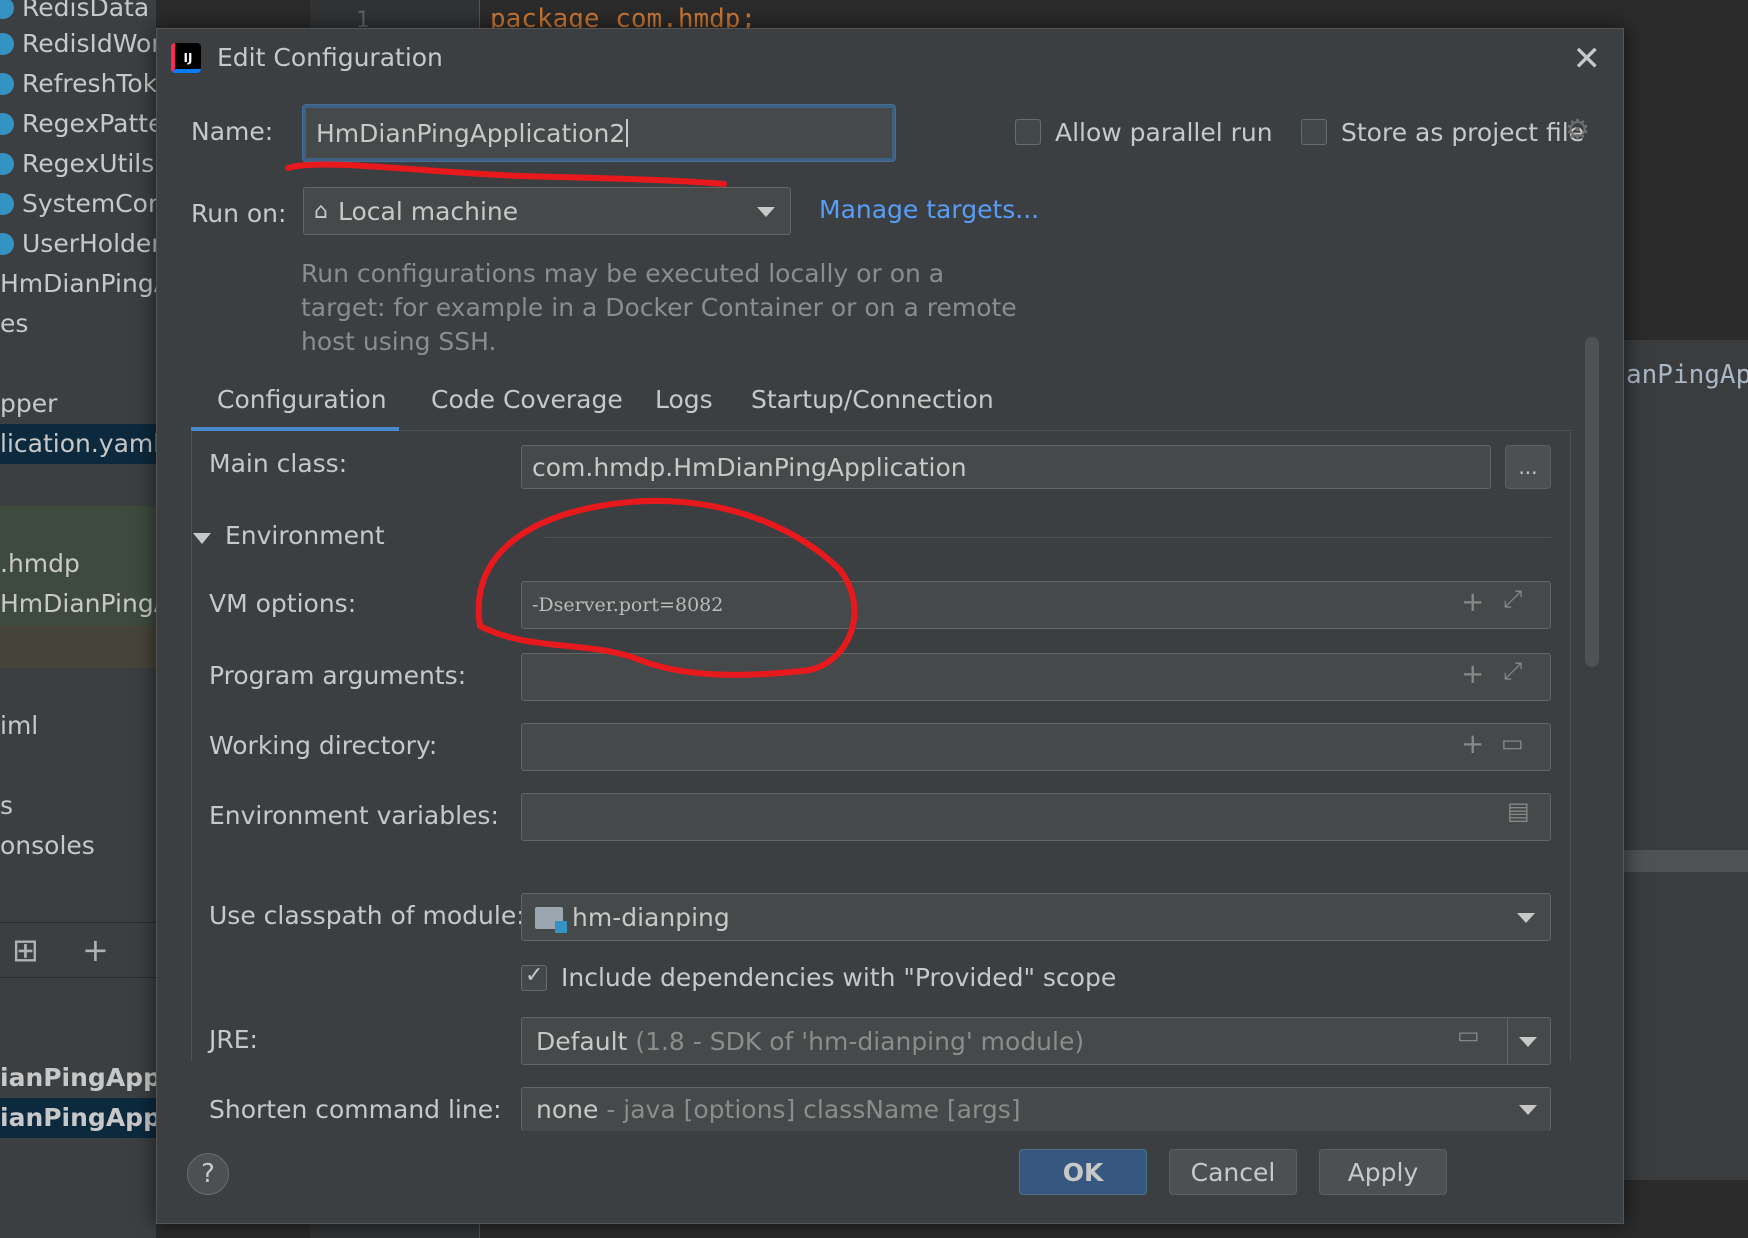 The image size is (1748, 1238). Describe the element at coordinates (232, 131) in the screenshot. I see `name-label: Name:` at that location.